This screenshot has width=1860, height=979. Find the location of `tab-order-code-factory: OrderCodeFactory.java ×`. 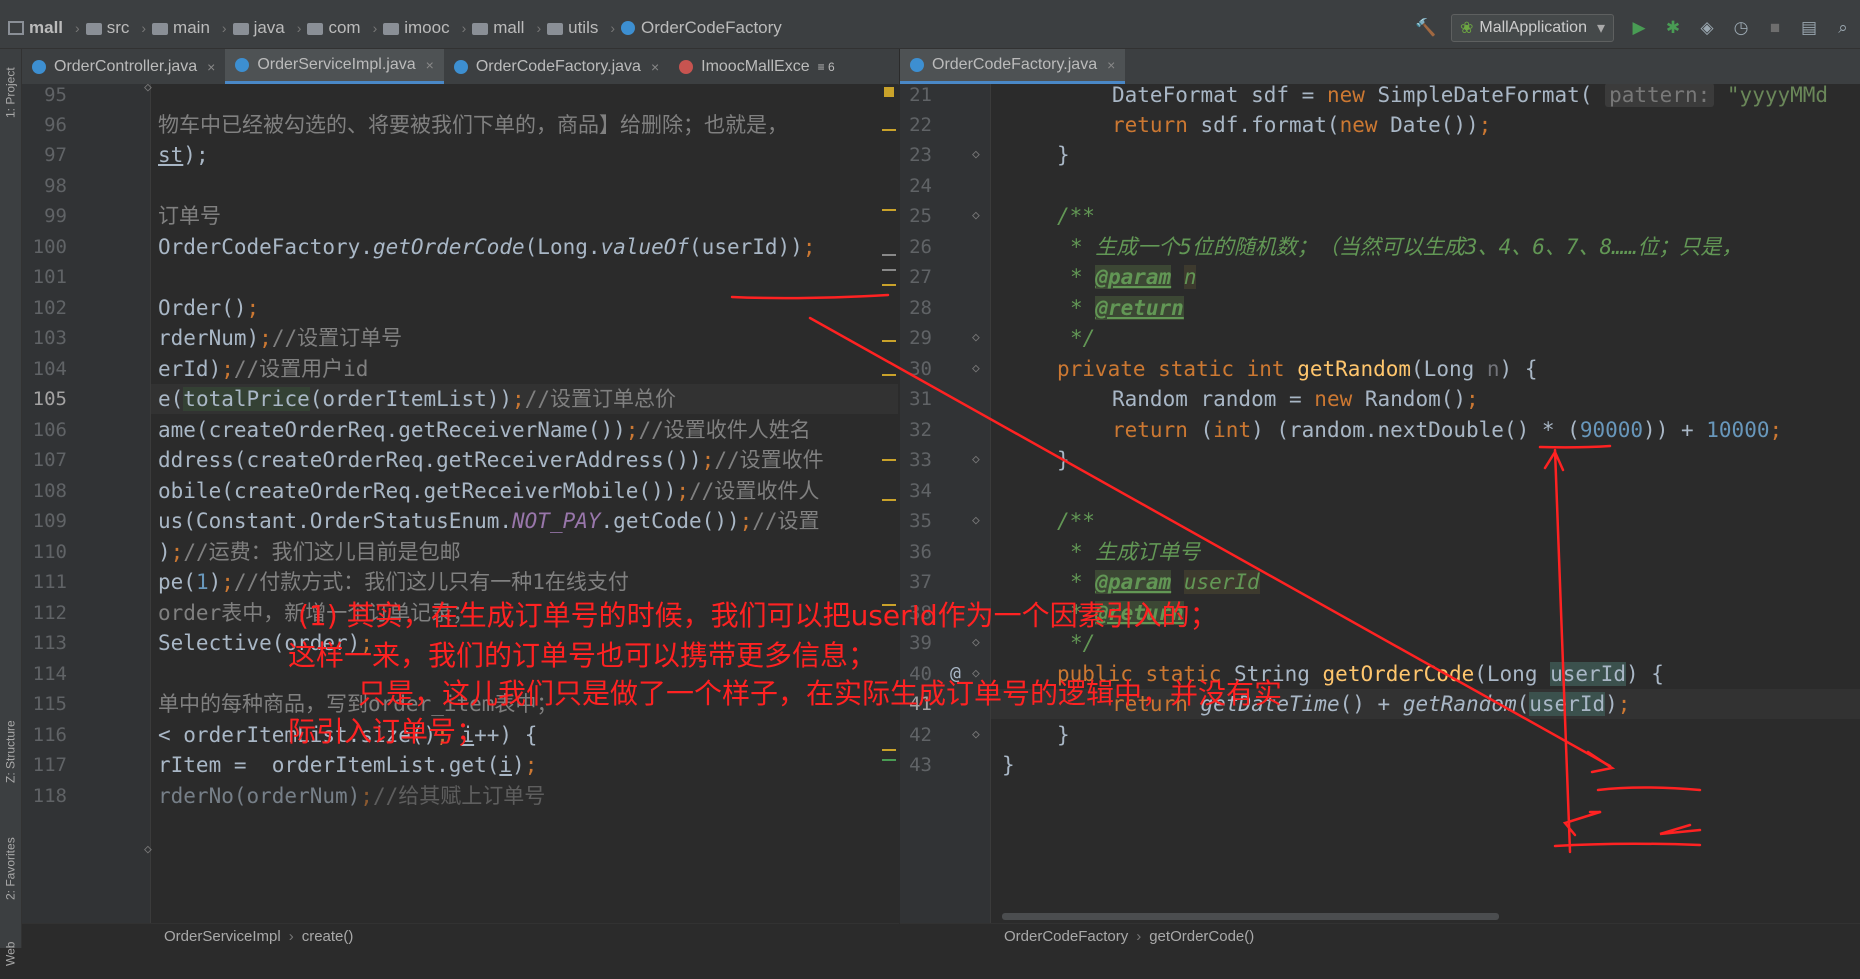

tab-order-code-factory: OrderCodeFactory.java × is located at coordinates (556, 66).